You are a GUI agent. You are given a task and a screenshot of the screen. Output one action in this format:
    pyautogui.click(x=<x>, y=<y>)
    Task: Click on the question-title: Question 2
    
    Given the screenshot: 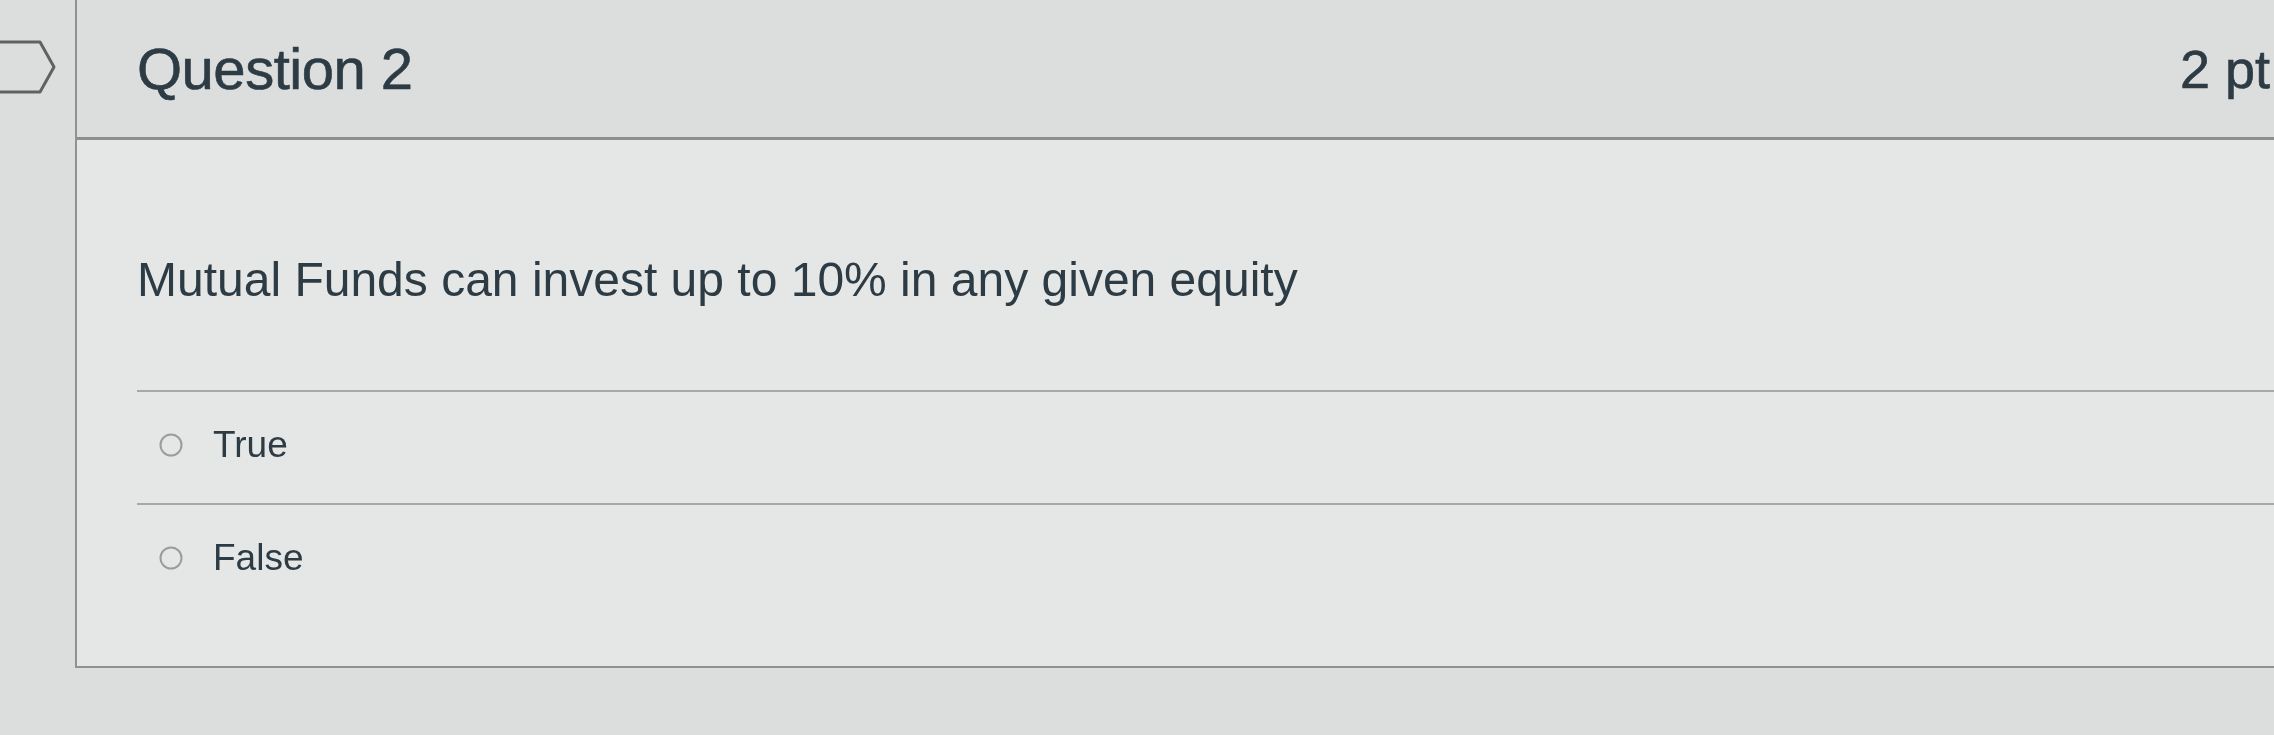 What is the action you would take?
    pyautogui.click(x=275, y=68)
    